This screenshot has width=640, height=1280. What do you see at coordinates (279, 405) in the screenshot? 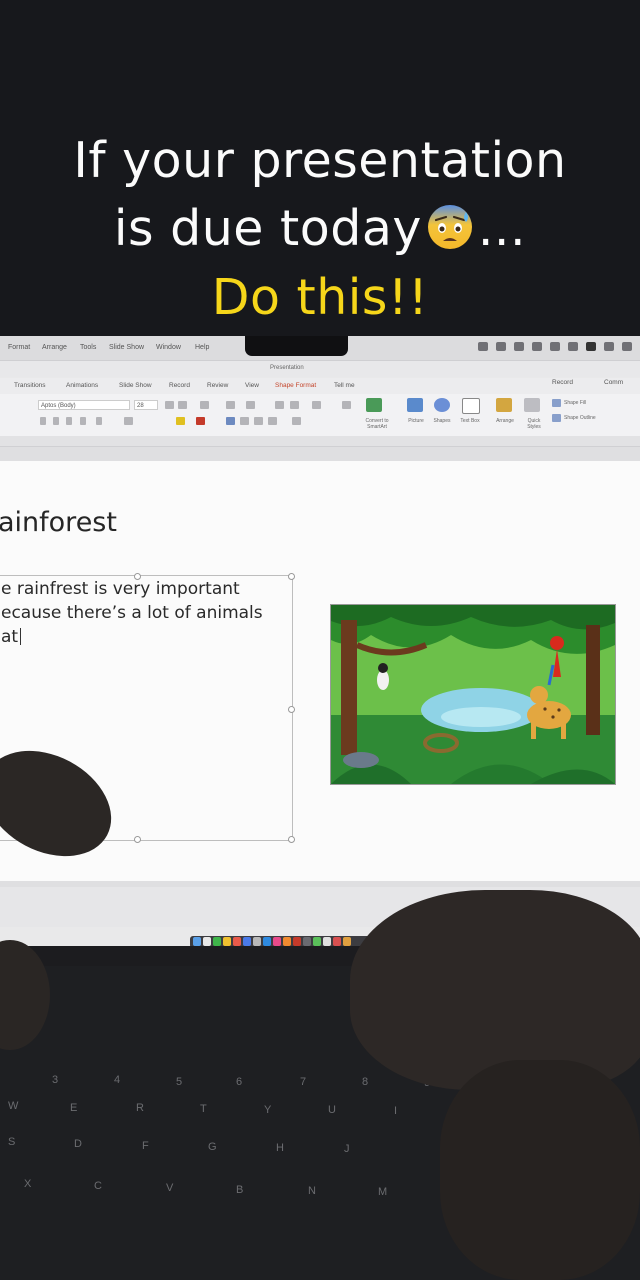
I see `decrease-indent-icon` at bounding box center [279, 405].